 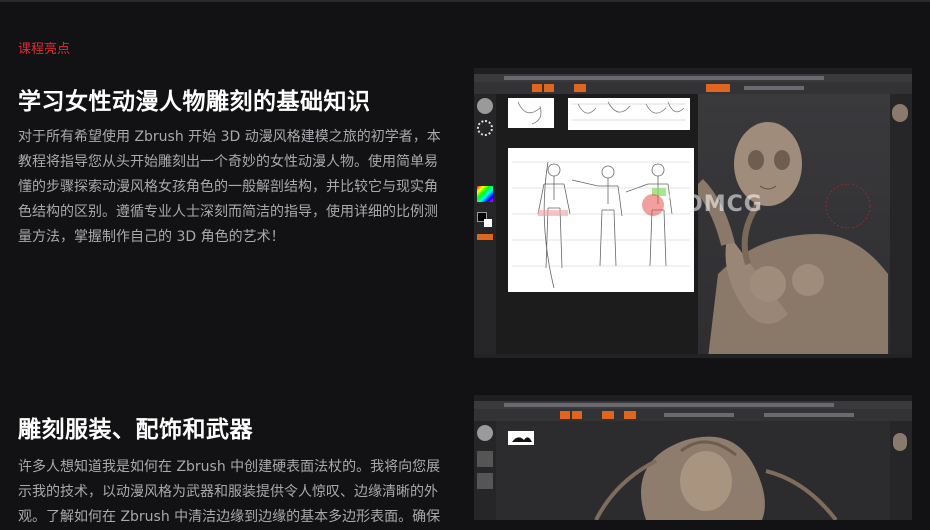 What do you see at coordinates (465, 1) in the screenshot?
I see `top-divider` at bounding box center [465, 1].